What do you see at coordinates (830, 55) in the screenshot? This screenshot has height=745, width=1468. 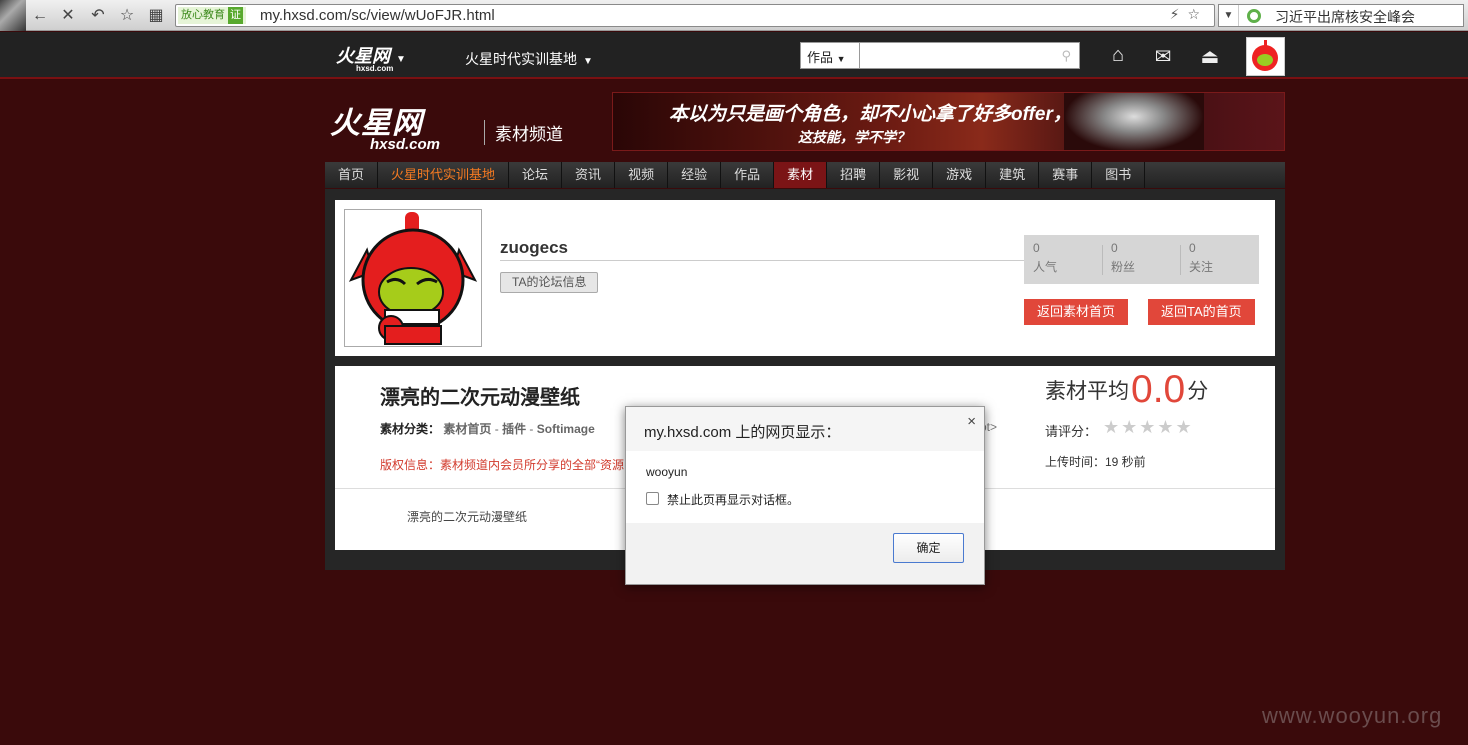 I see `search-category-select: 作品 ▼` at bounding box center [830, 55].